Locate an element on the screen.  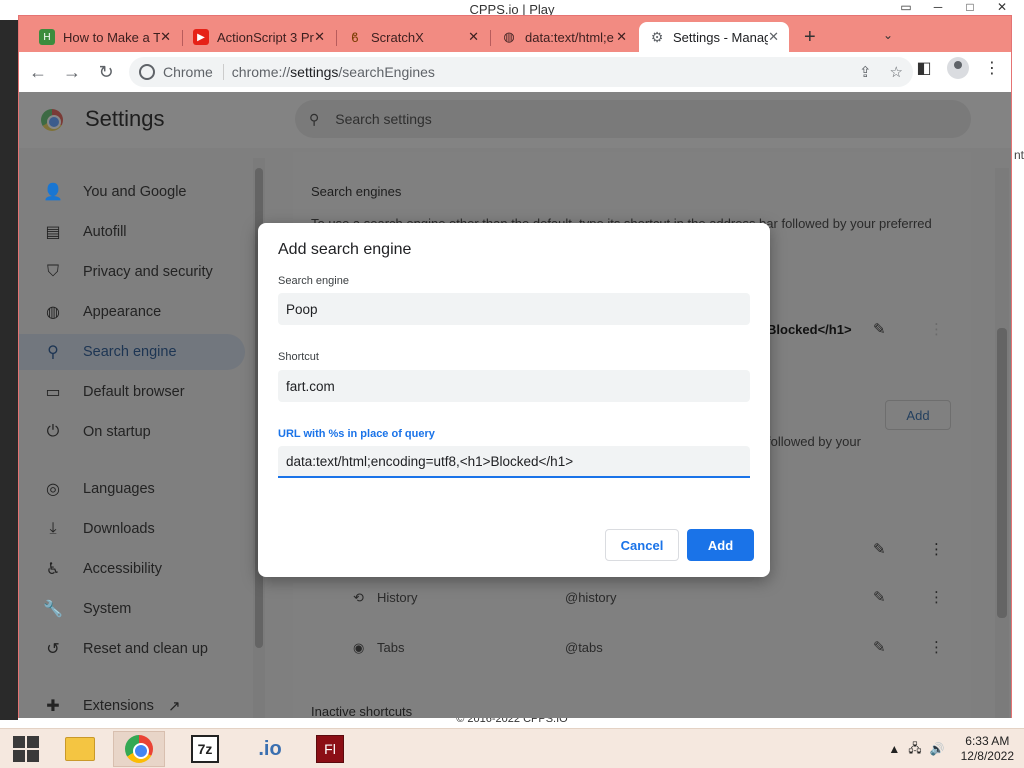
tab-search-icon: ⌄ is located at coordinates (888, 35).